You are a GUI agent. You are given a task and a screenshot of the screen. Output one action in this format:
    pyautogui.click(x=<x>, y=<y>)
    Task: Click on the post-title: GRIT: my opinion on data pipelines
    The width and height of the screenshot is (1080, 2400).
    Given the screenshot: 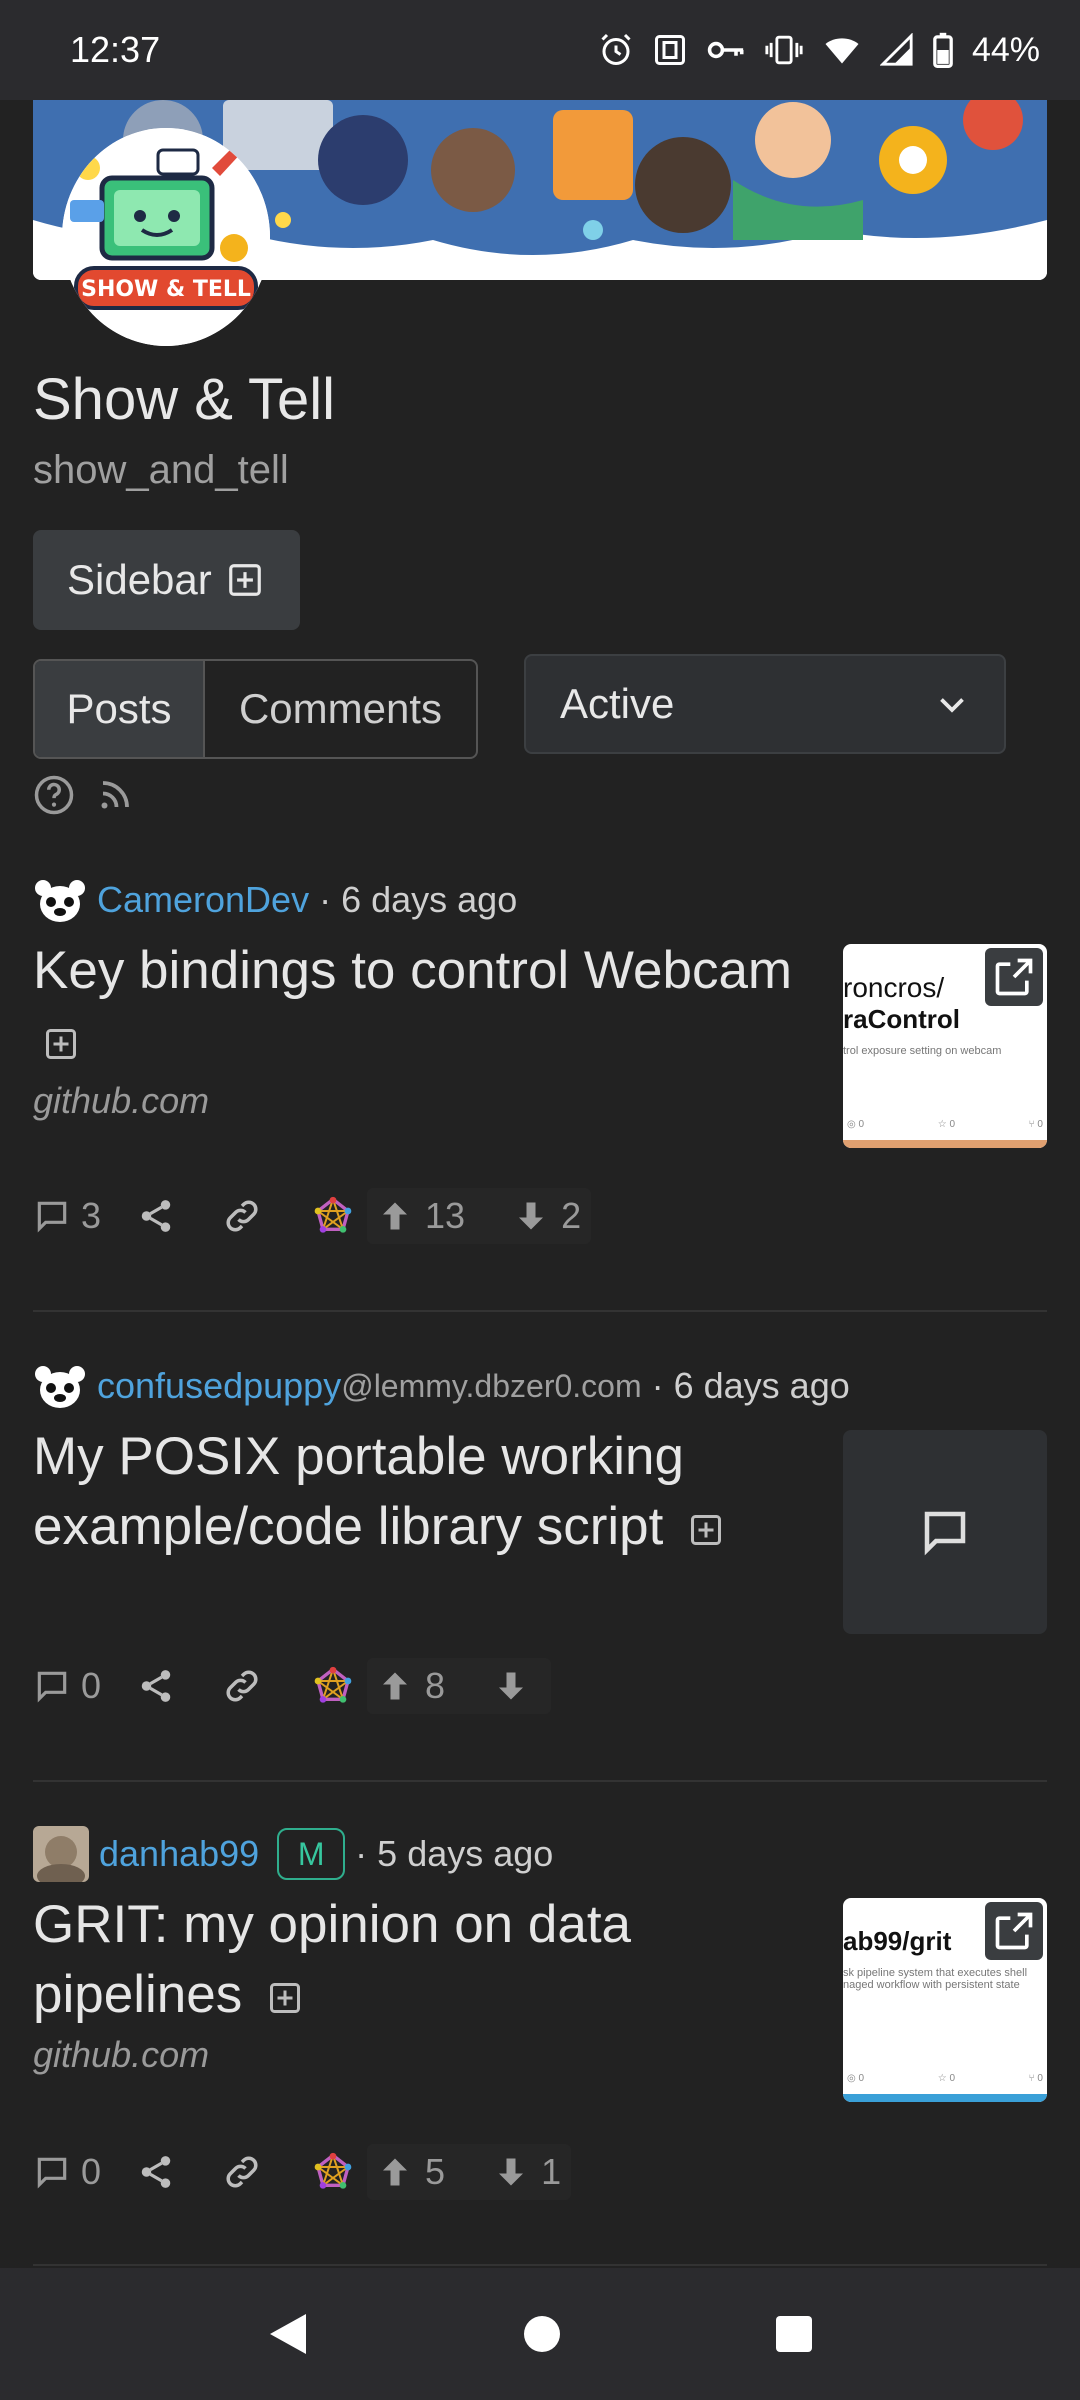 What is the action you would take?
    pyautogui.click(x=423, y=1960)
    